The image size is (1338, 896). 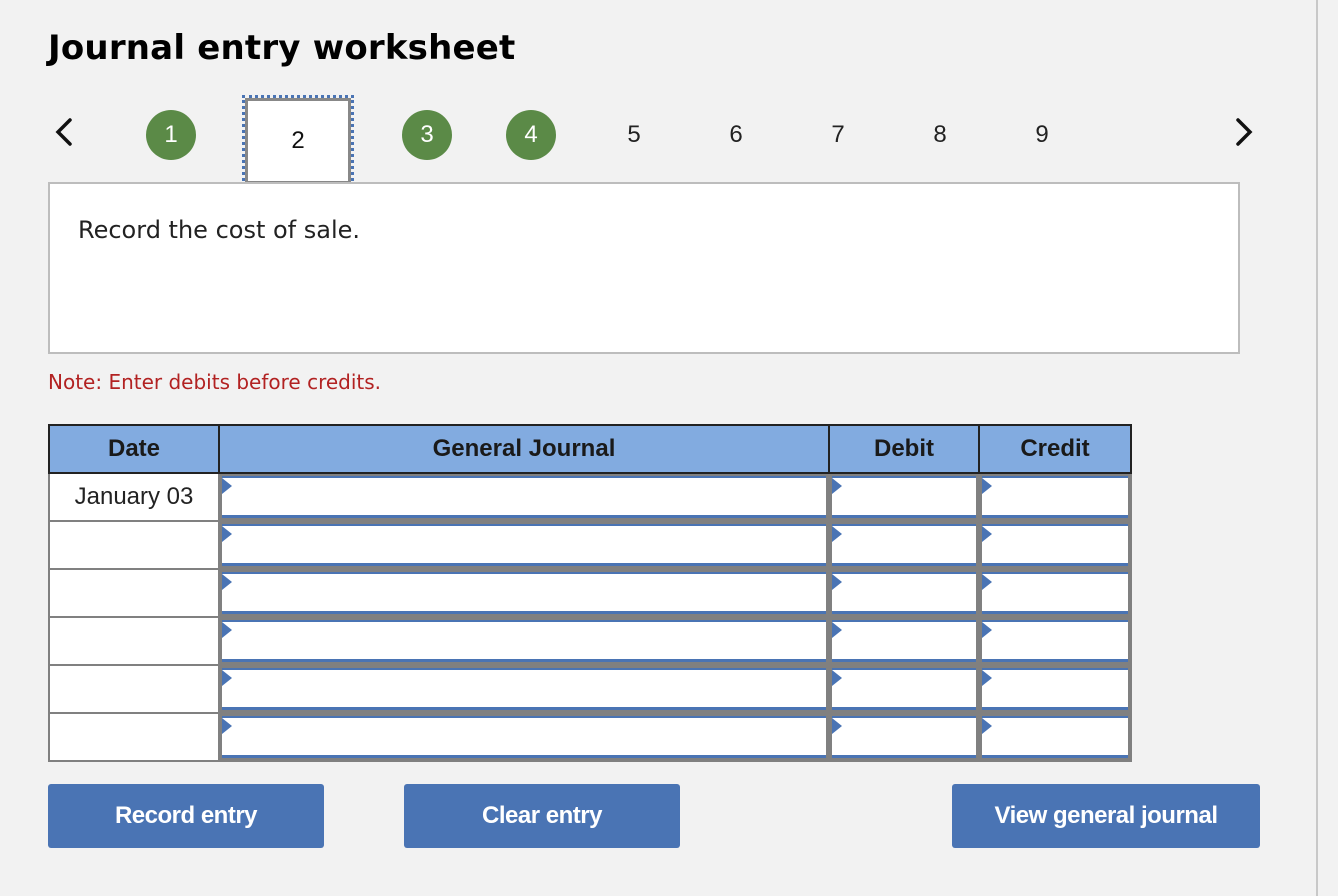 I want to click on chevron-right-icon, so click(x=1244, y=132).